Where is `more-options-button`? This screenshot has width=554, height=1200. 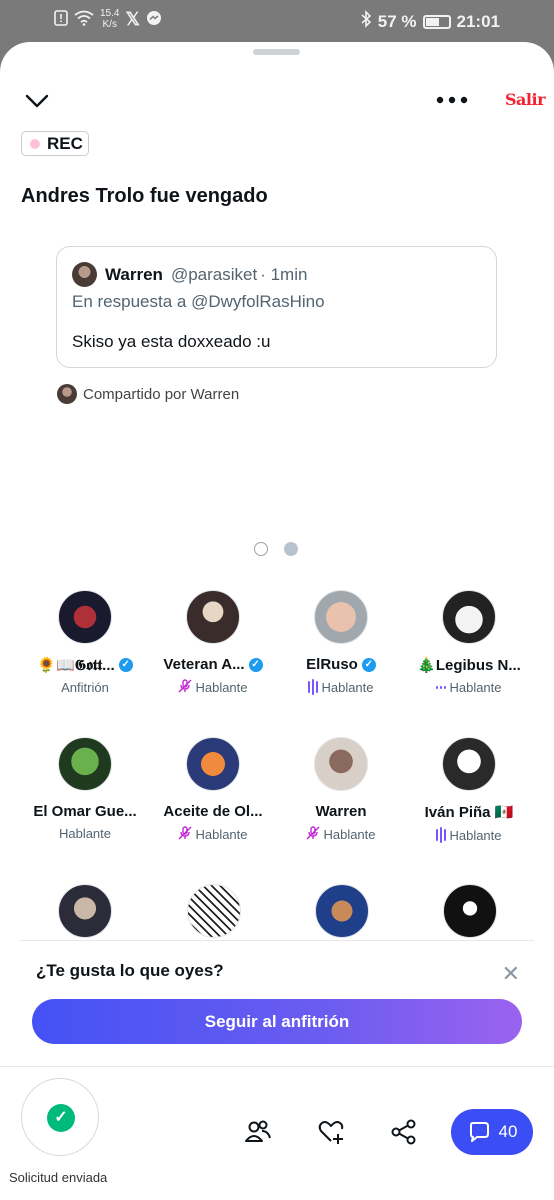 more-options-button is located at coordinates (452, 100).